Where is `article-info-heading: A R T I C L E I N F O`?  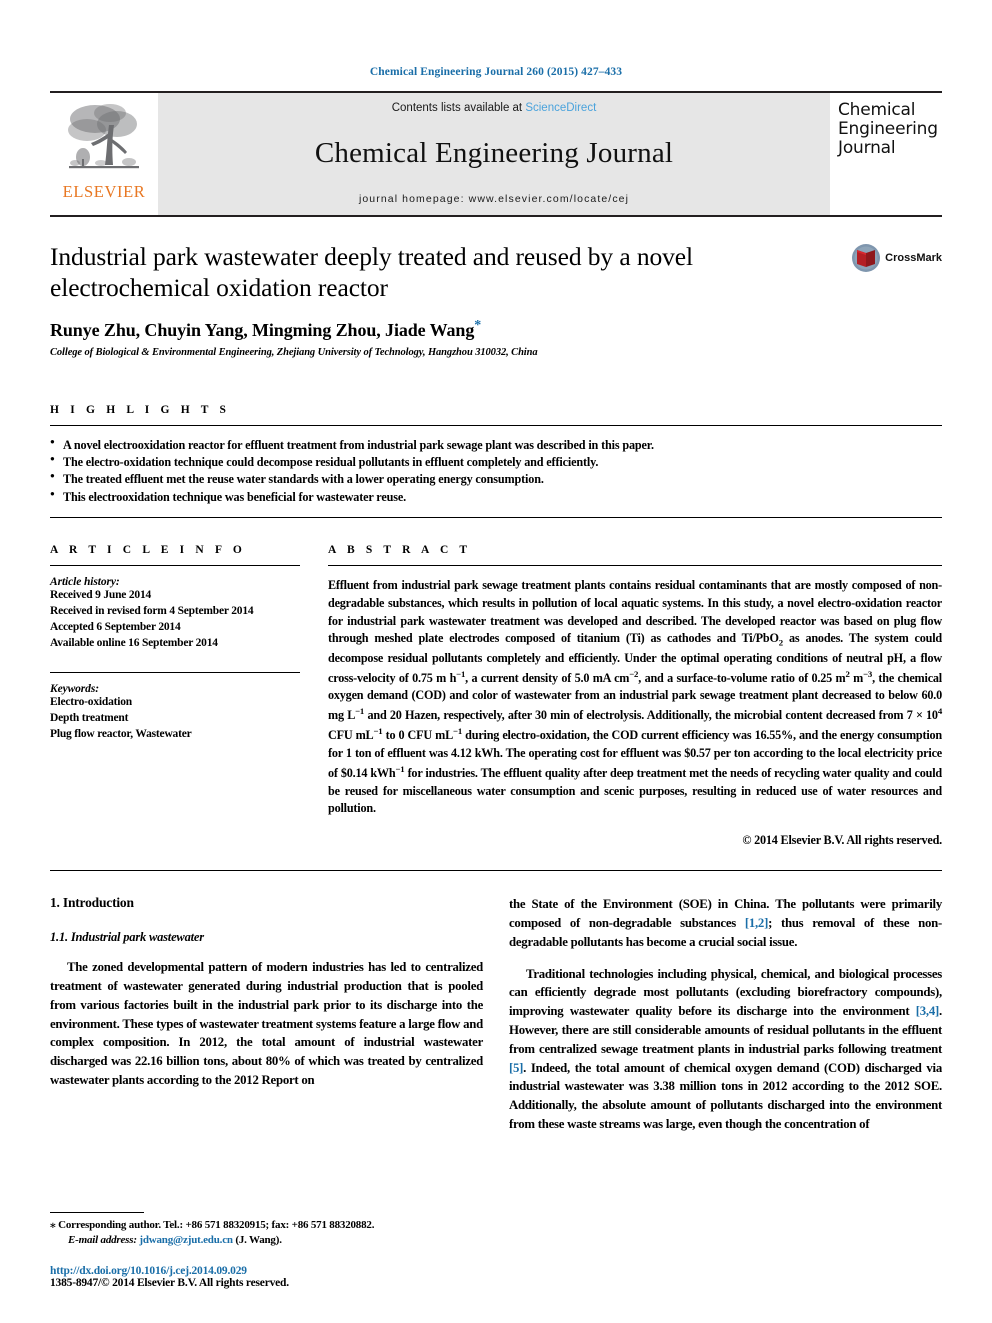
article-info-heading: A R T I C L E I N F O is located at coordinates (148, 550).